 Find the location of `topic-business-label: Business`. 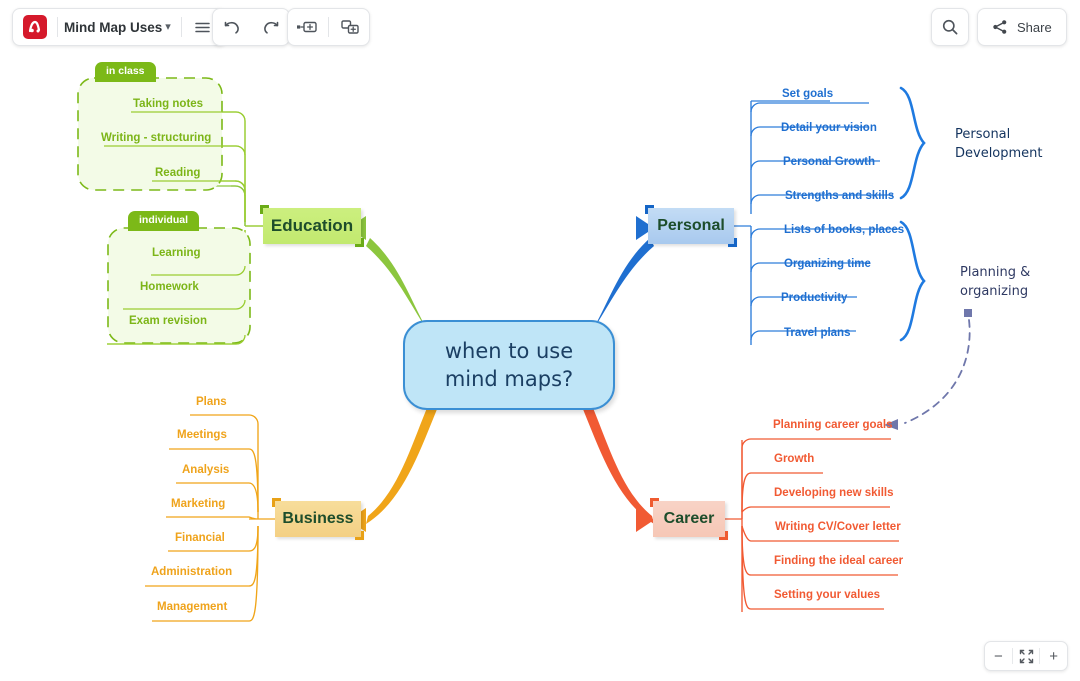

topic-business-label: Business is located at coordinates (318, 518).